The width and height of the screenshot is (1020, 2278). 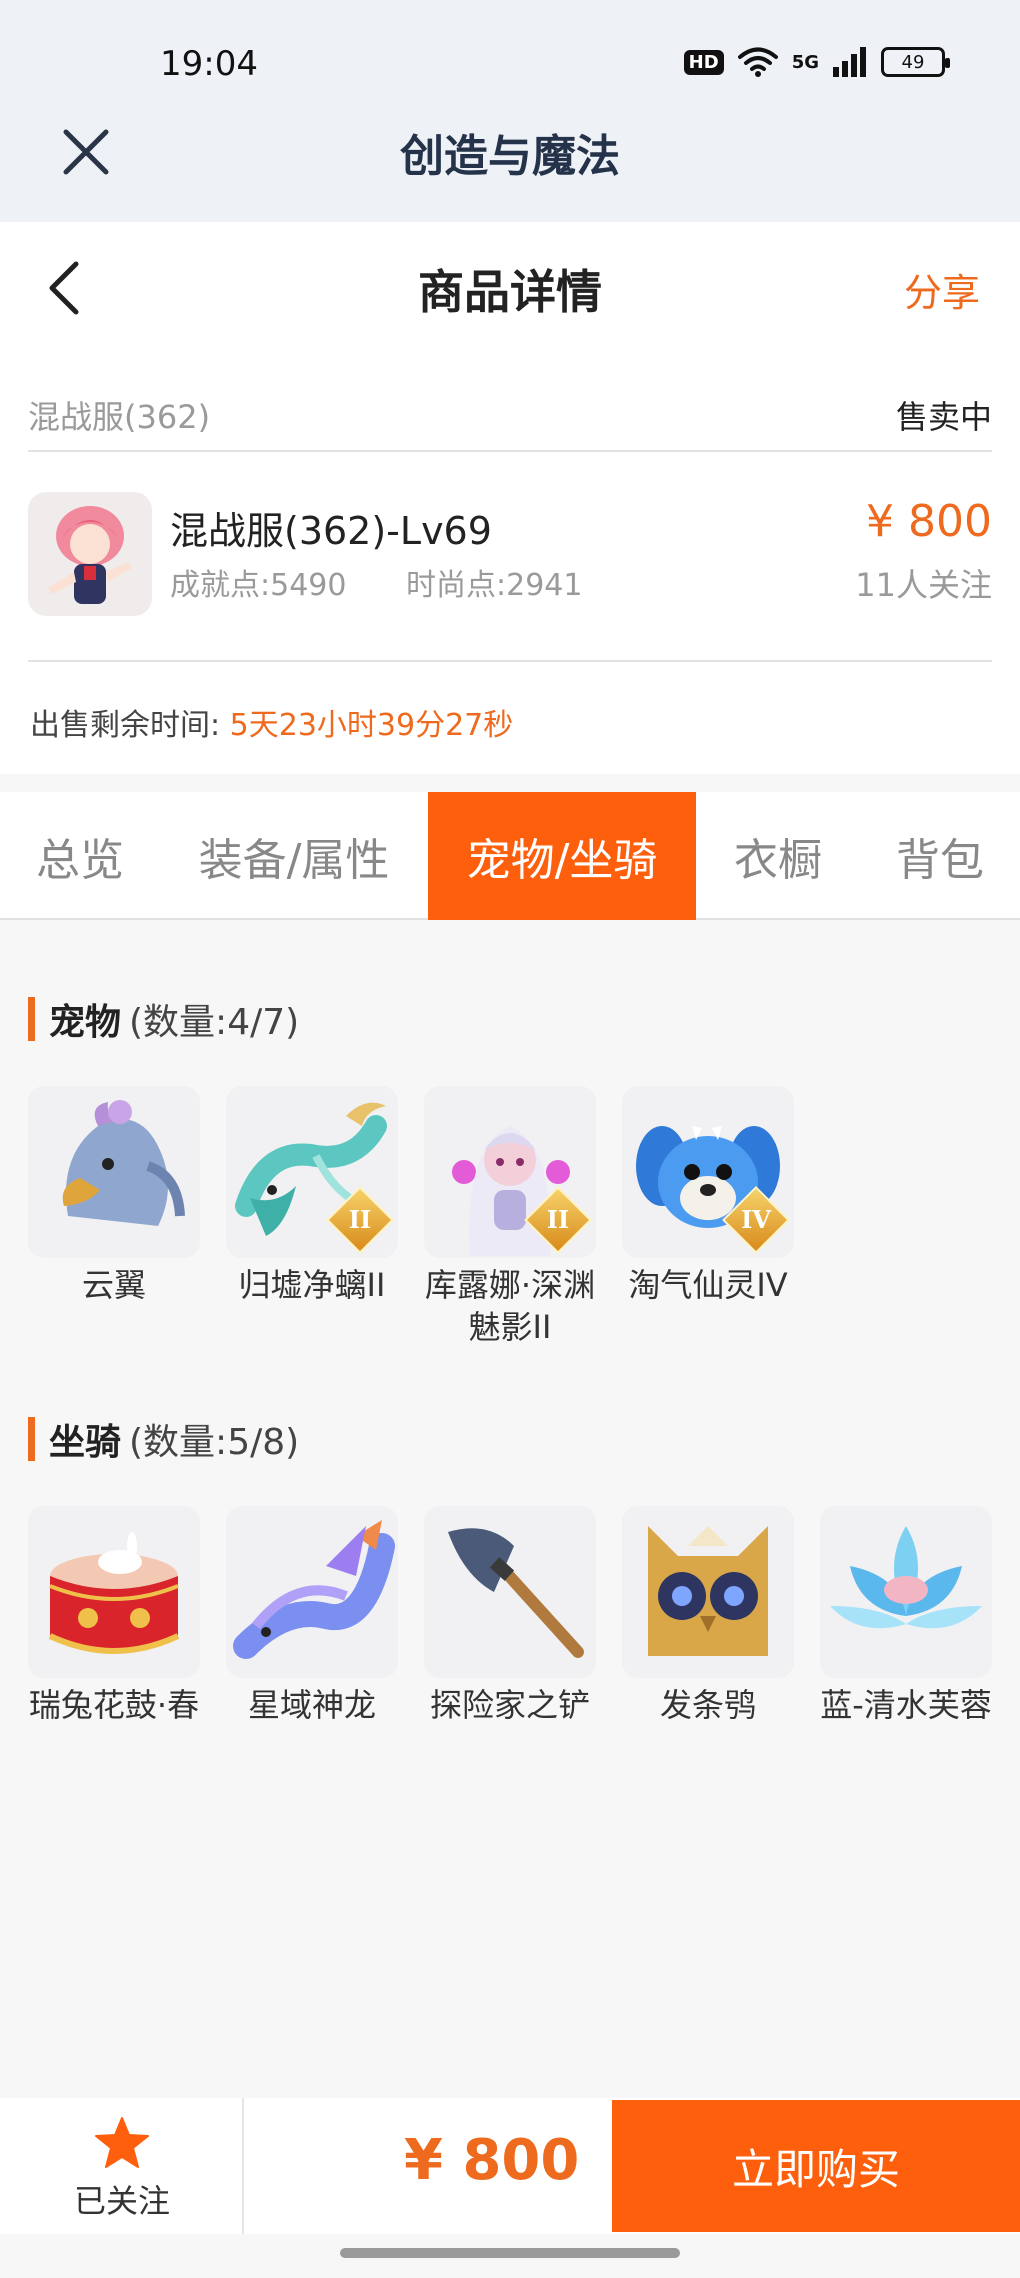 I want to click on spirit-girl-icon: II, so click(x=510, y=1172).